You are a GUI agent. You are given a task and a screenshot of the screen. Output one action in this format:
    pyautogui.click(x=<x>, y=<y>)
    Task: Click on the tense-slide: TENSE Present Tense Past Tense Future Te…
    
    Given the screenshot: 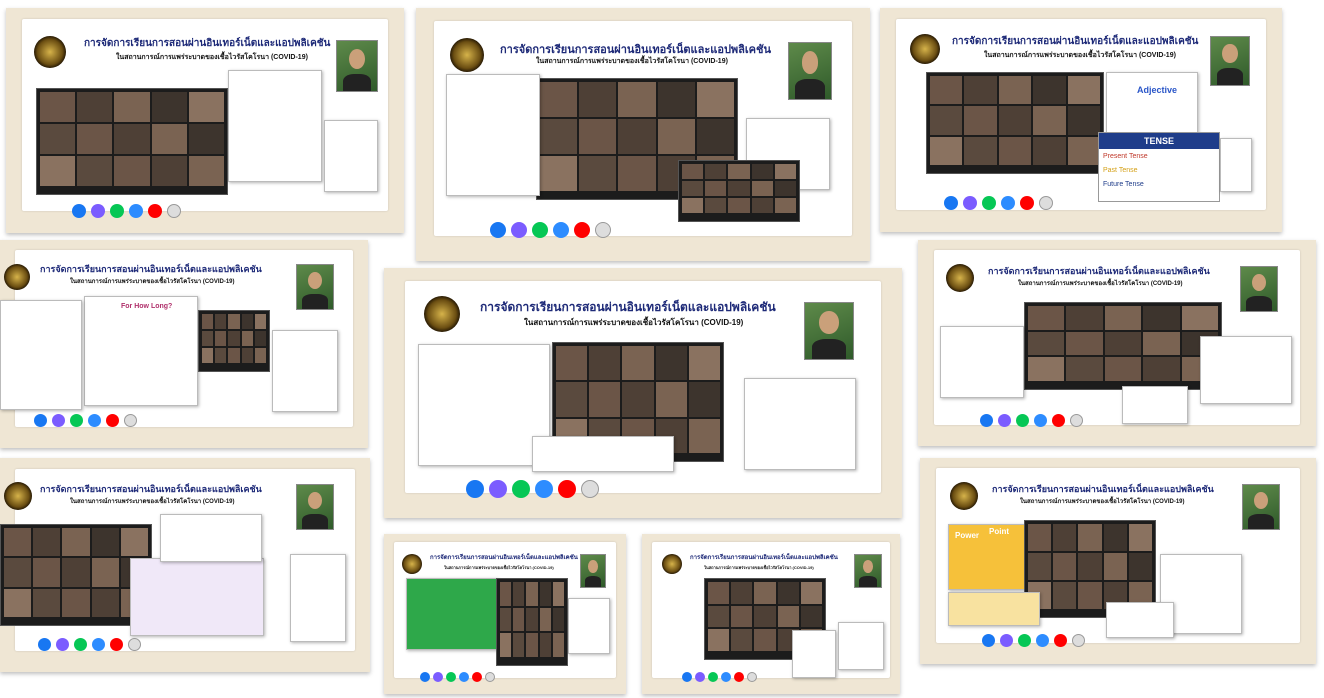 What is the action you would take?
    pyautogui.click(x=1159, y=167)
    